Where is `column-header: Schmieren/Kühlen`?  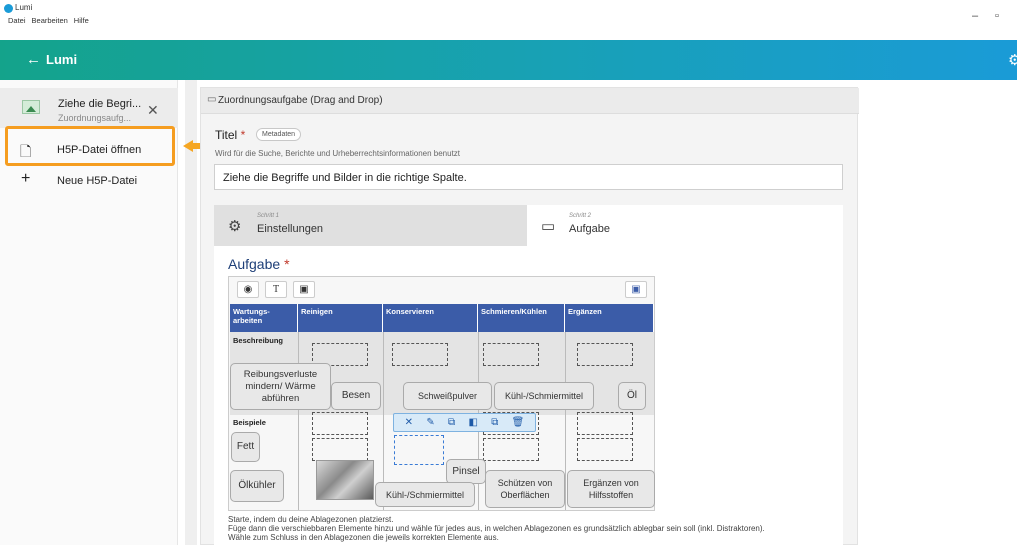
column-header: Schmieren/Kühlen is located at coordinates (521, 318).